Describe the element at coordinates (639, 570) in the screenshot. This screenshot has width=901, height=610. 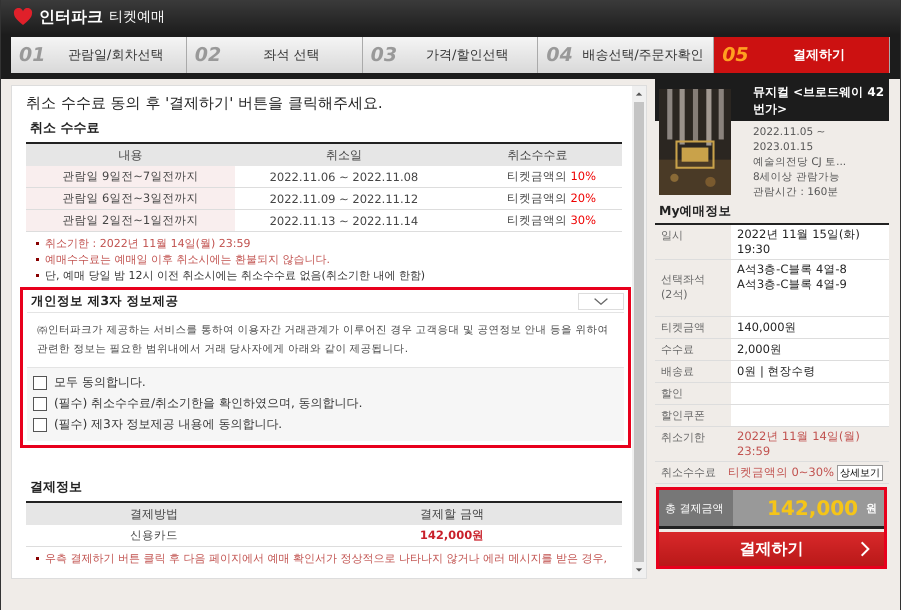
I see `scroll-down-icon` at that location.